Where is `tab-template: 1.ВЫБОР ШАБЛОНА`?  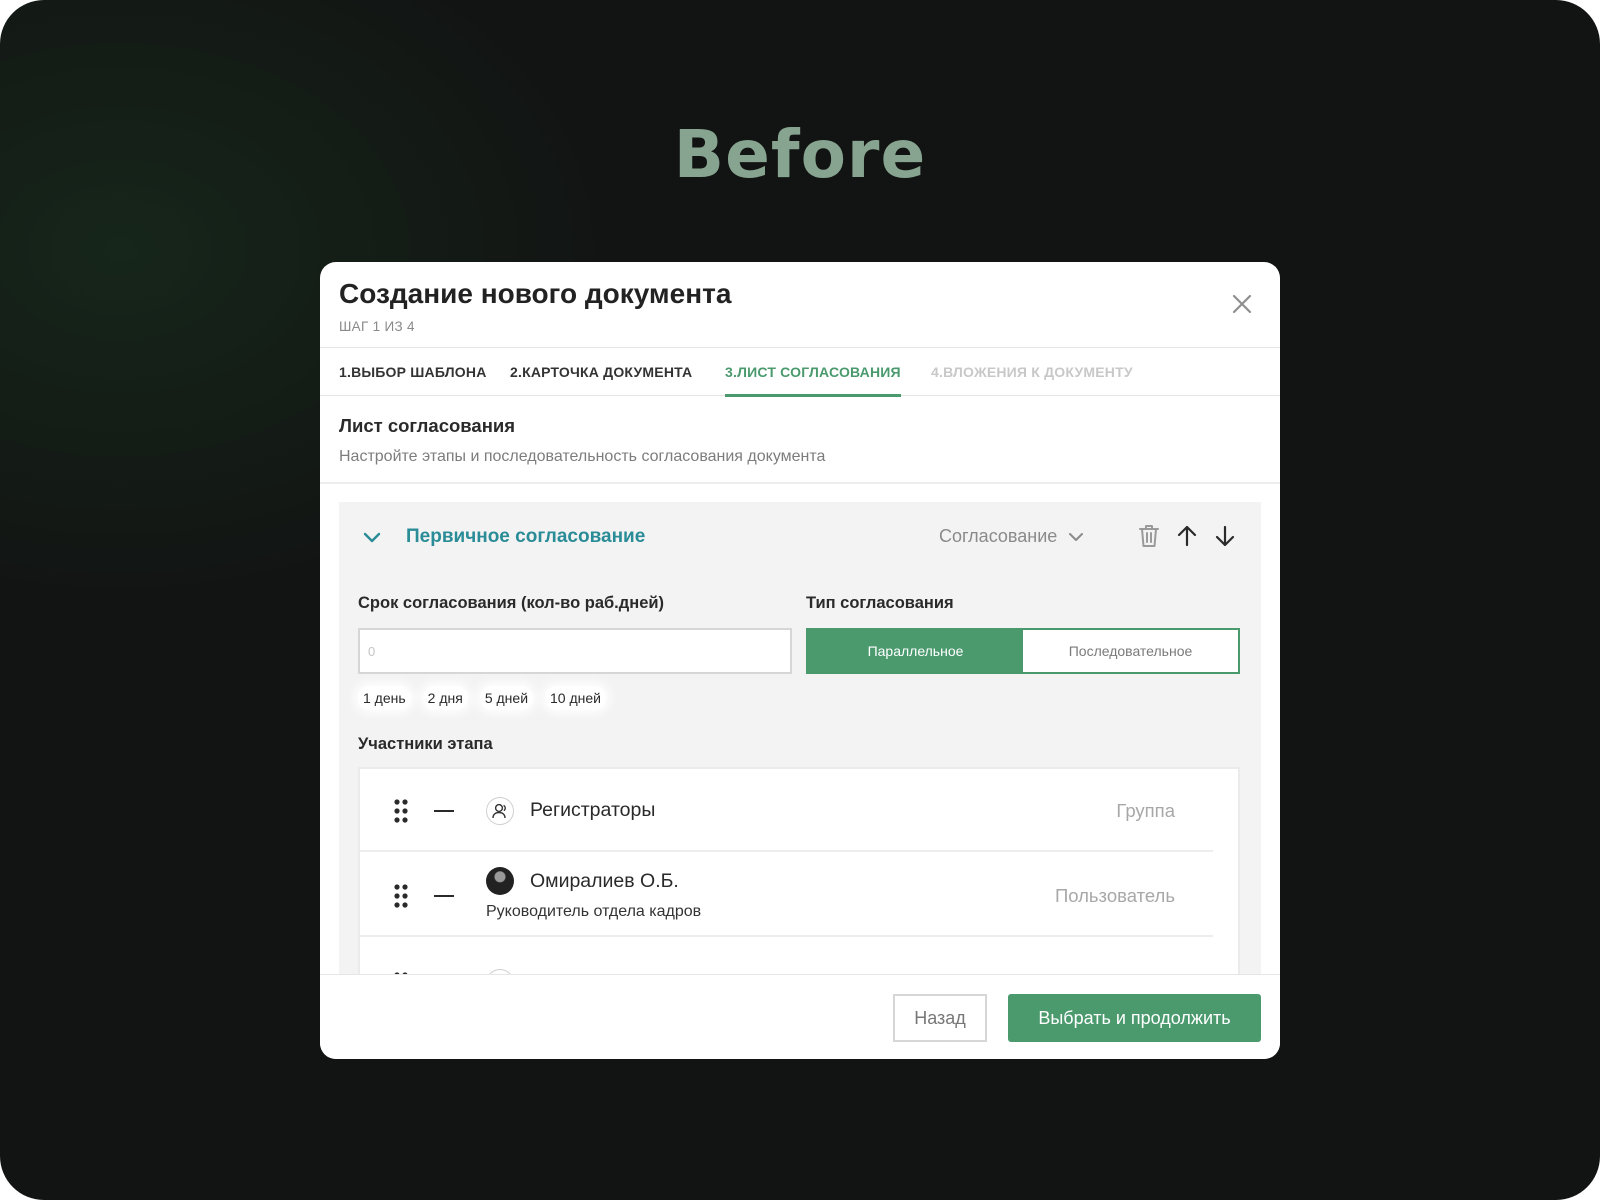
tab-template: 1.ВЫБОР ШАБЛОНА is located at coordinates (413, 372).